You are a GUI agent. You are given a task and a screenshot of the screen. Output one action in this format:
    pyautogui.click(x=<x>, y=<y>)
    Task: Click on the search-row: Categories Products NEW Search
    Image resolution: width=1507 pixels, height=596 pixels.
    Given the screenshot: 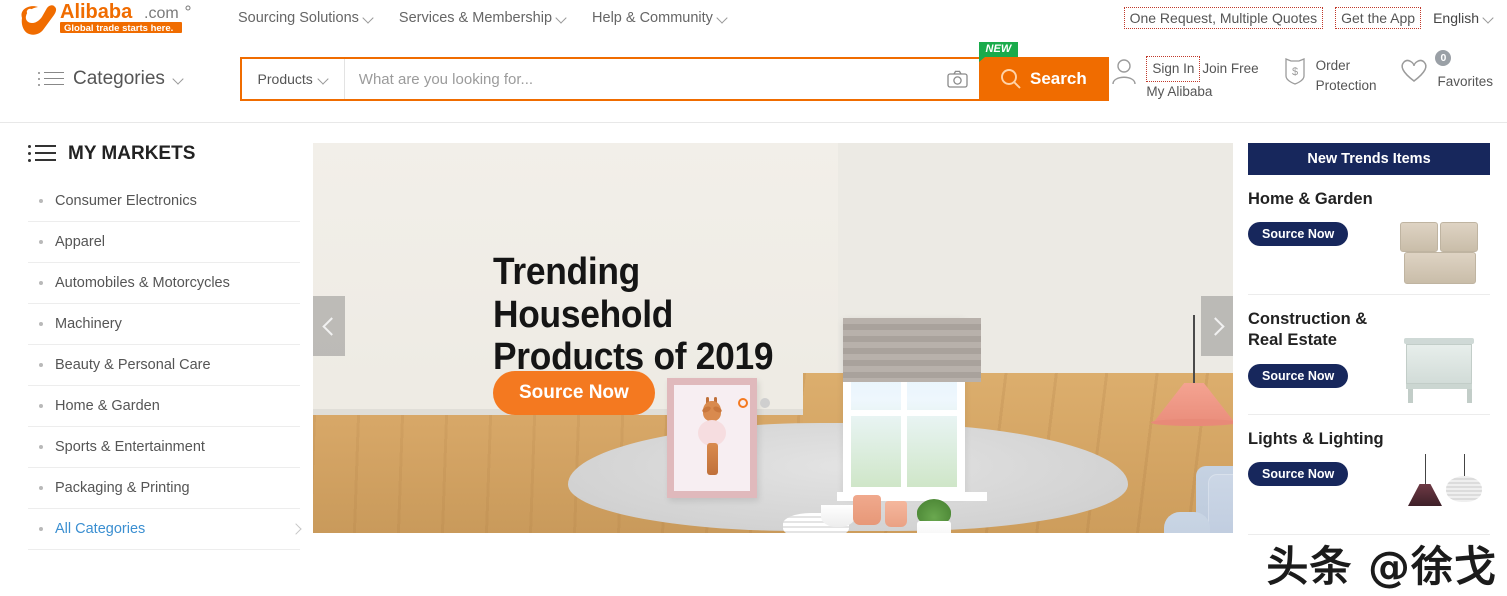 What is the action you would take?
    pyautogui.click(x=753, y=79)
    